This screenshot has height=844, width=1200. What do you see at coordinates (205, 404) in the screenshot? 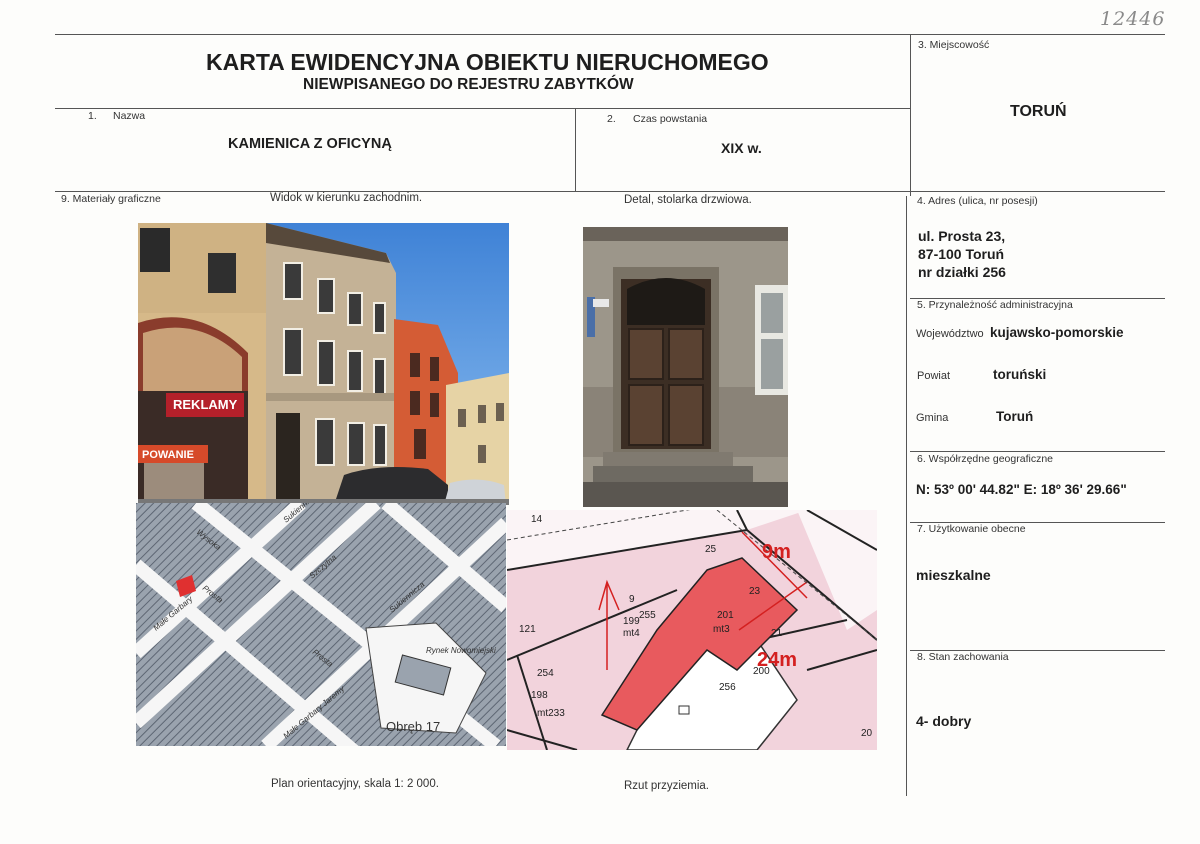
I see `sign-reklamy: REKLAMY` at bounding box center [205, 404].